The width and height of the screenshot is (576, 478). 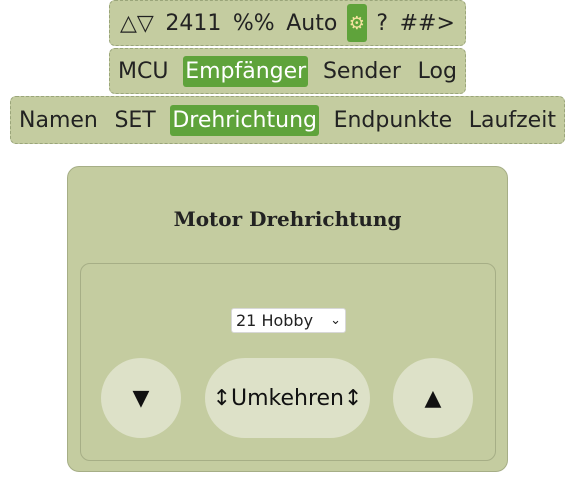 What do you see at coordinates (254, 23) in the screenshot?
I see `percent-button: %%` at bounding box center [254, 23].